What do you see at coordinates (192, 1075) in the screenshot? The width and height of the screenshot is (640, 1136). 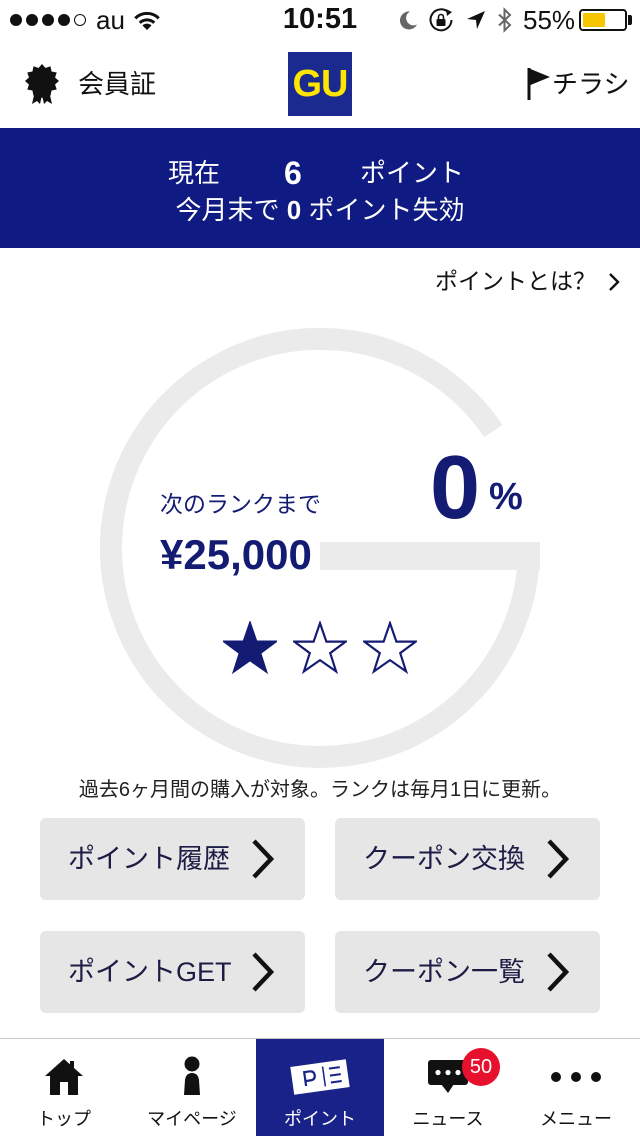 I see `person-icon` at bounding box center [192, 1075].